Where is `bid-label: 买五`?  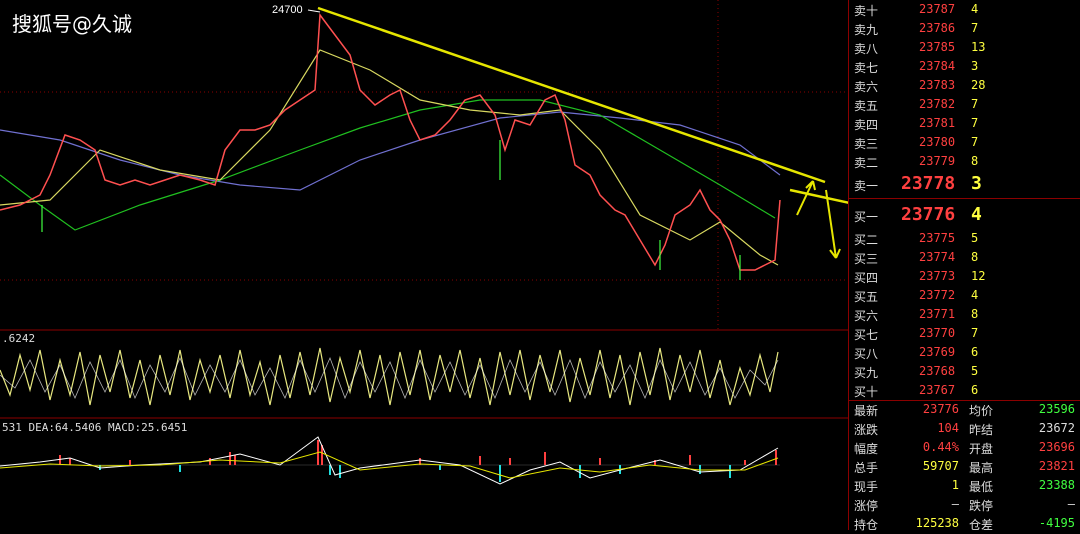
bid-label: 买五 is located at coordinates (866, 297).